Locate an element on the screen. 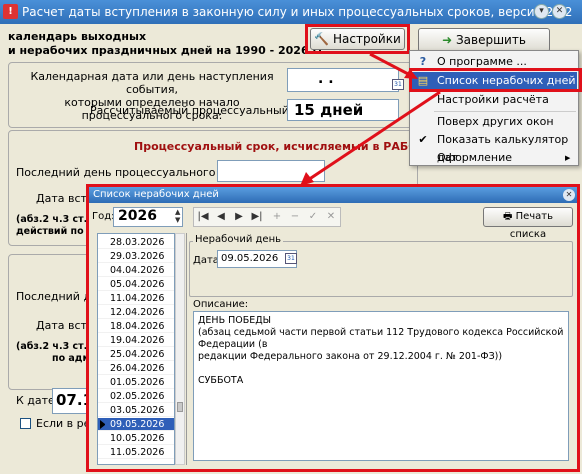 The height and width of the screenshot is (474, 582). app-icon: ! is located at coordinates (10, 11).